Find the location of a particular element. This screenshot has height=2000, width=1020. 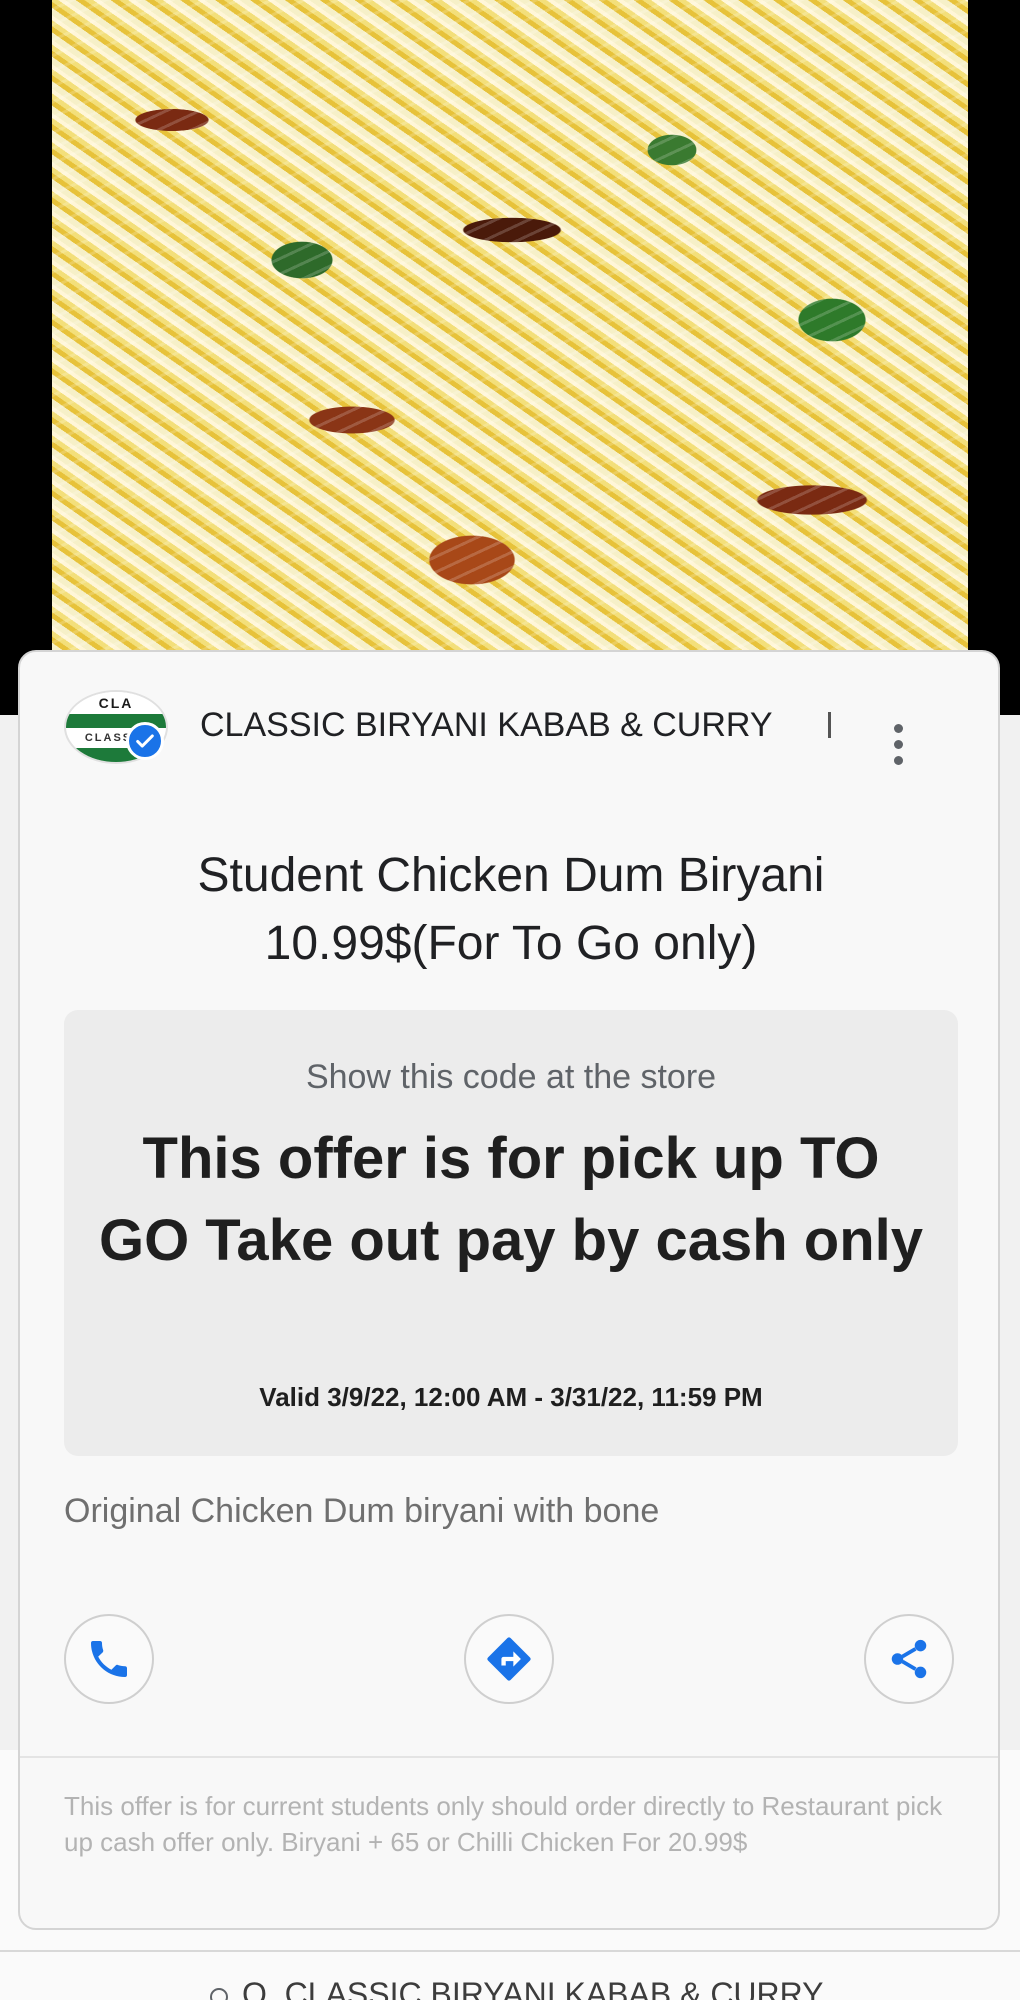

logo-text-top: CLA is located at coordinates (116, 703).